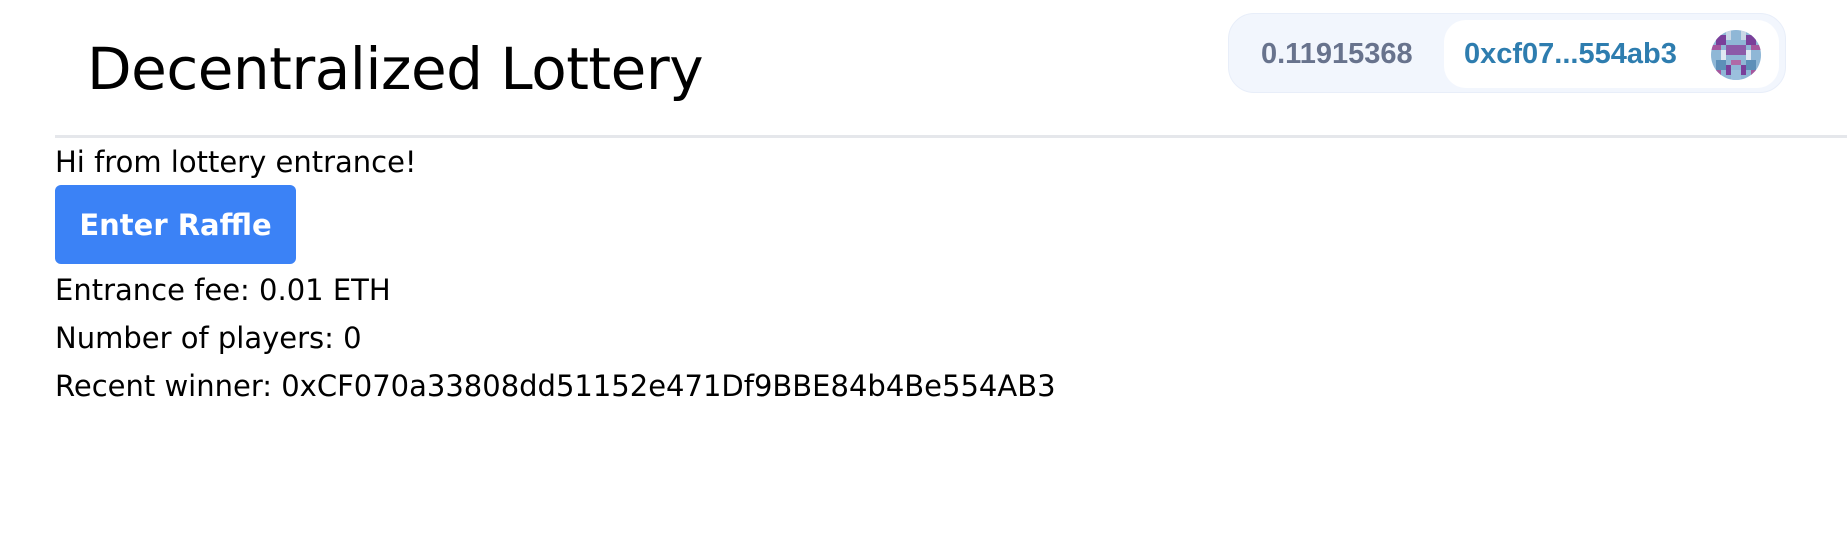  Describe the element at coordinates (175, 224) in the screenshot. I see `enter-raffle-button: Enter Raffle` at that location.